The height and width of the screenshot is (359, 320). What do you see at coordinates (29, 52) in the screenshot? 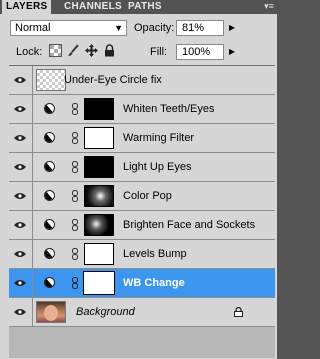
I see `lock-label: Lock:` at bounding box center [29, 52].